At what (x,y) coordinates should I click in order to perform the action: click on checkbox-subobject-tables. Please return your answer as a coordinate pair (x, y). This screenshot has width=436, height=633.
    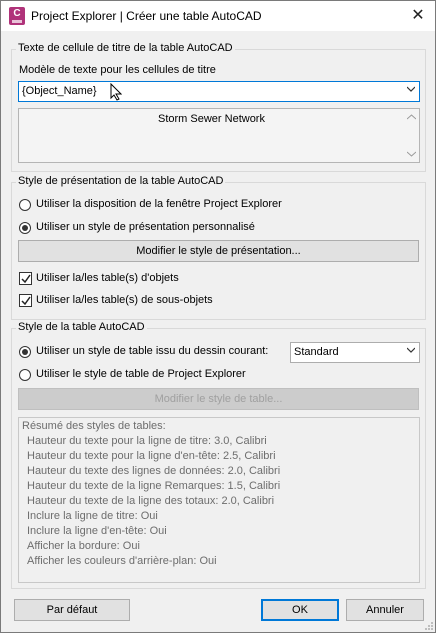
    Looking at the image, I should click on (25, 300).